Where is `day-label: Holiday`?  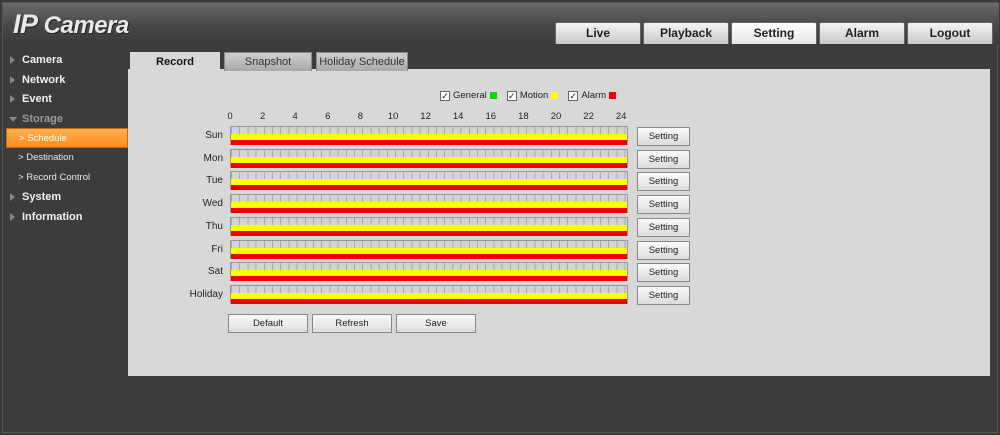 day-label: Holiday is located at coordinates (206, 294).